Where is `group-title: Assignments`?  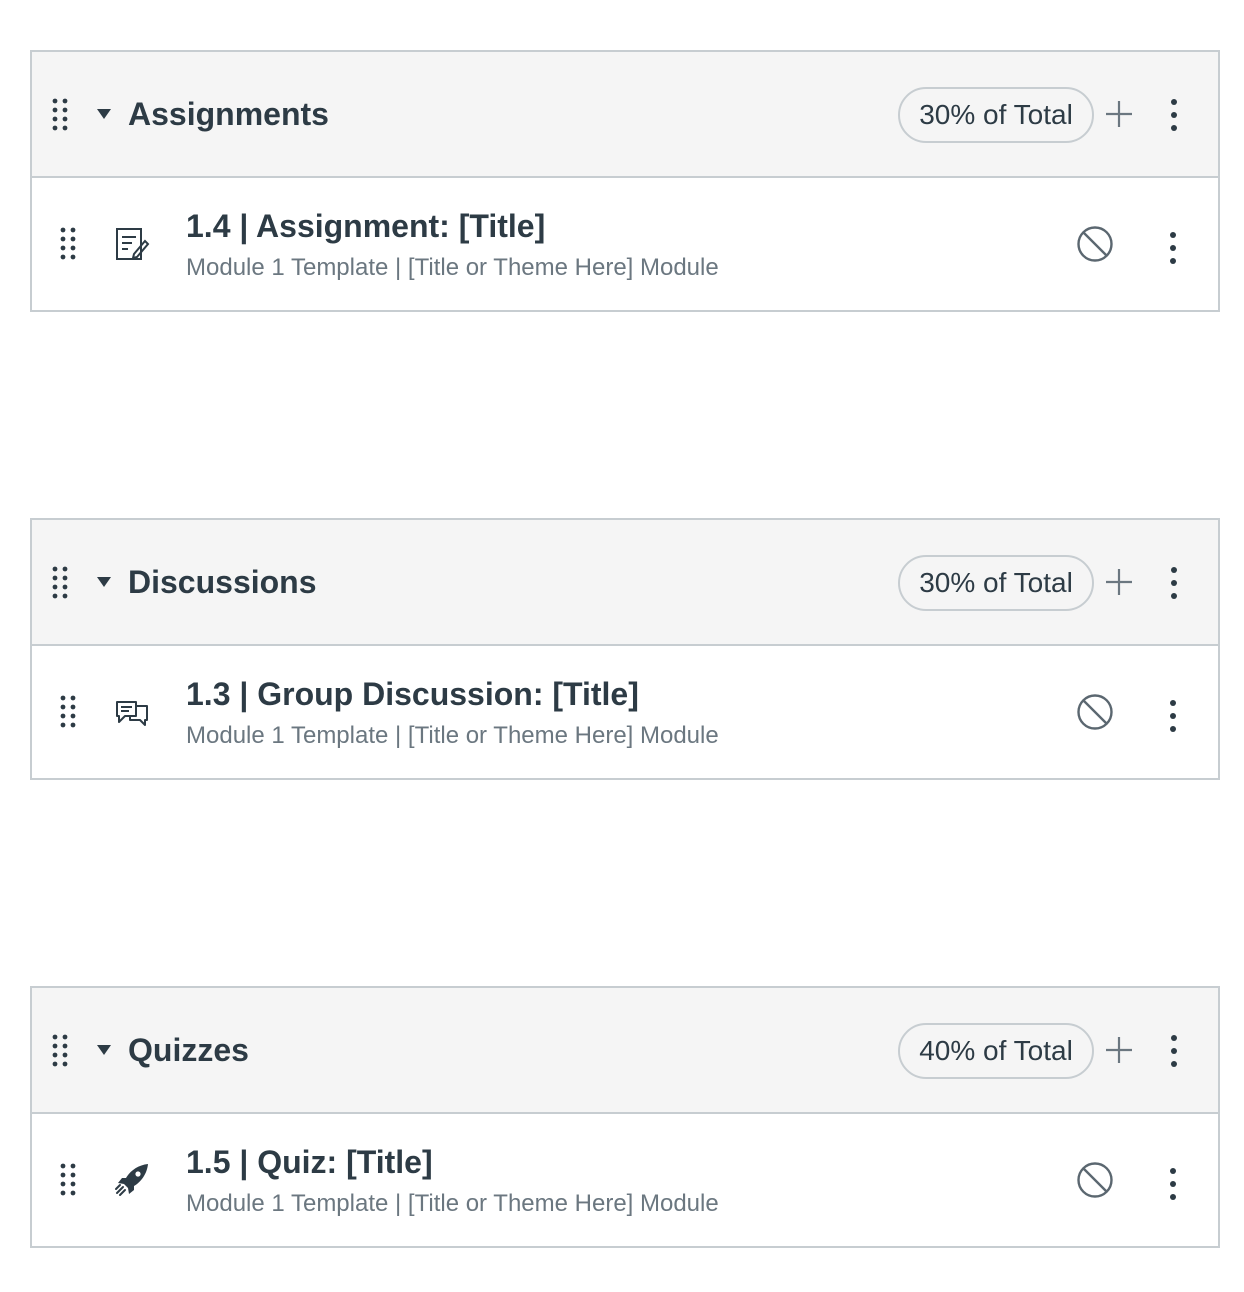 group-title: Assignments is located at coordinates (228, 114).